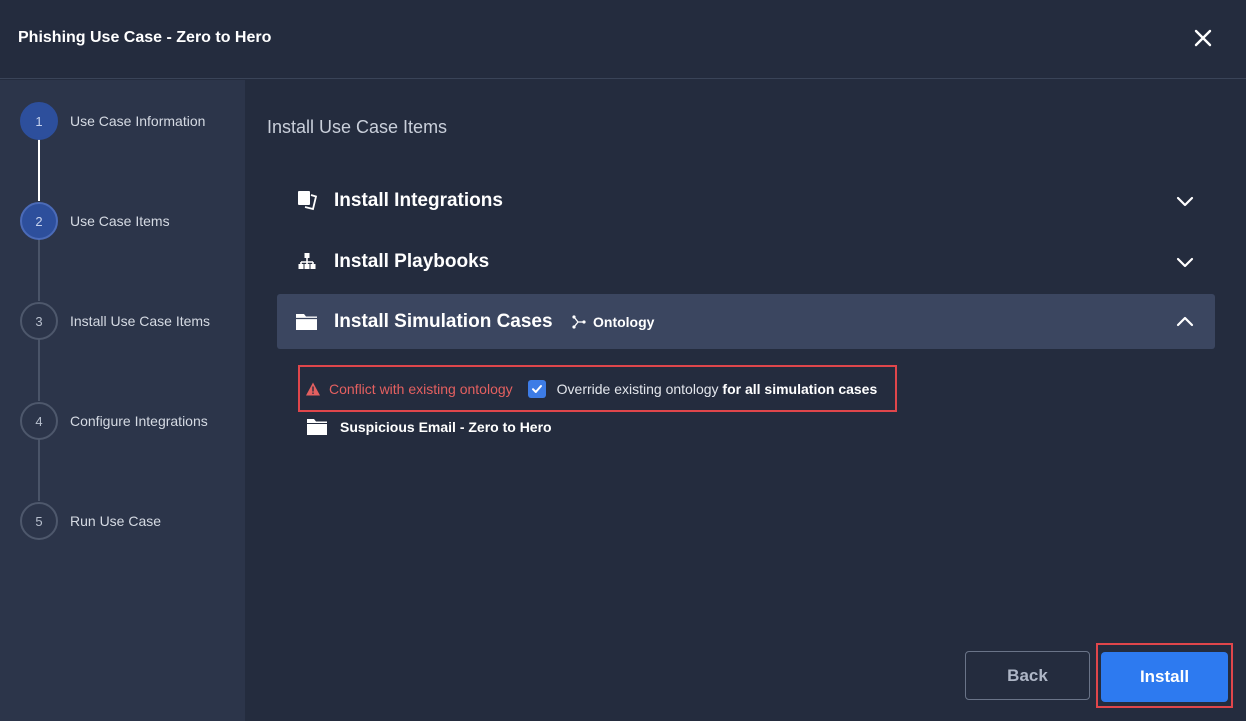  Describe the element at coordinates (139, 421) in the screenshot. I see `step-label: Configure Integrations` at that location.